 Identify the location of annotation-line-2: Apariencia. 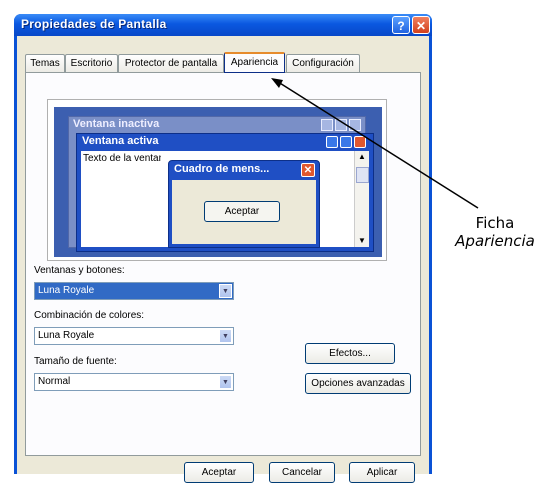
(495, 241).